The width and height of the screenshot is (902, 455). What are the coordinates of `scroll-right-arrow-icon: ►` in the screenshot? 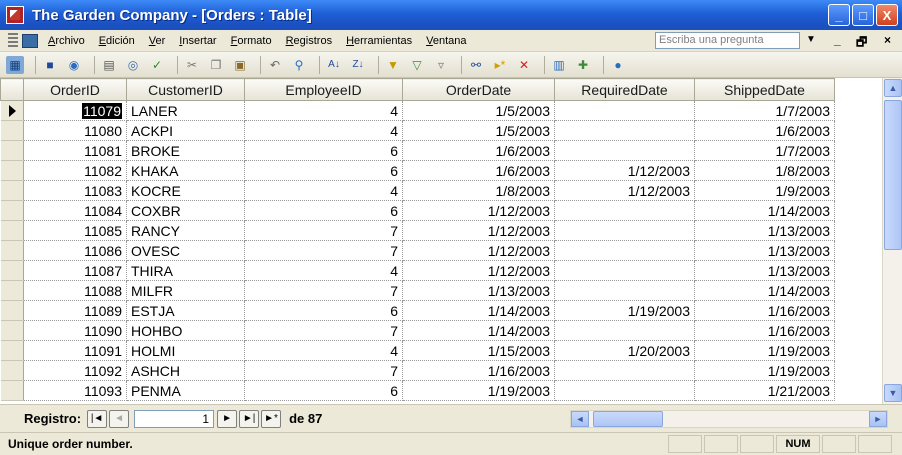 It's located at (878, 419).